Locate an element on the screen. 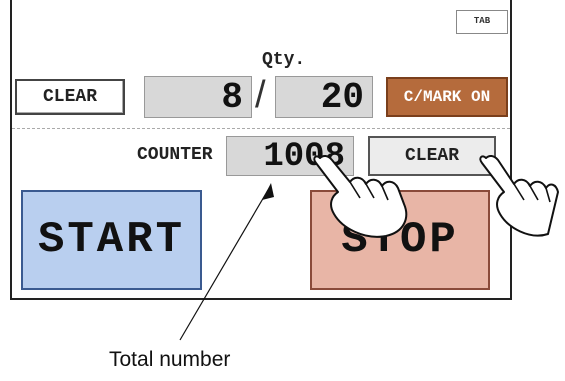  counter-clear-button: CLEAR is located at coordinates (432, 156).